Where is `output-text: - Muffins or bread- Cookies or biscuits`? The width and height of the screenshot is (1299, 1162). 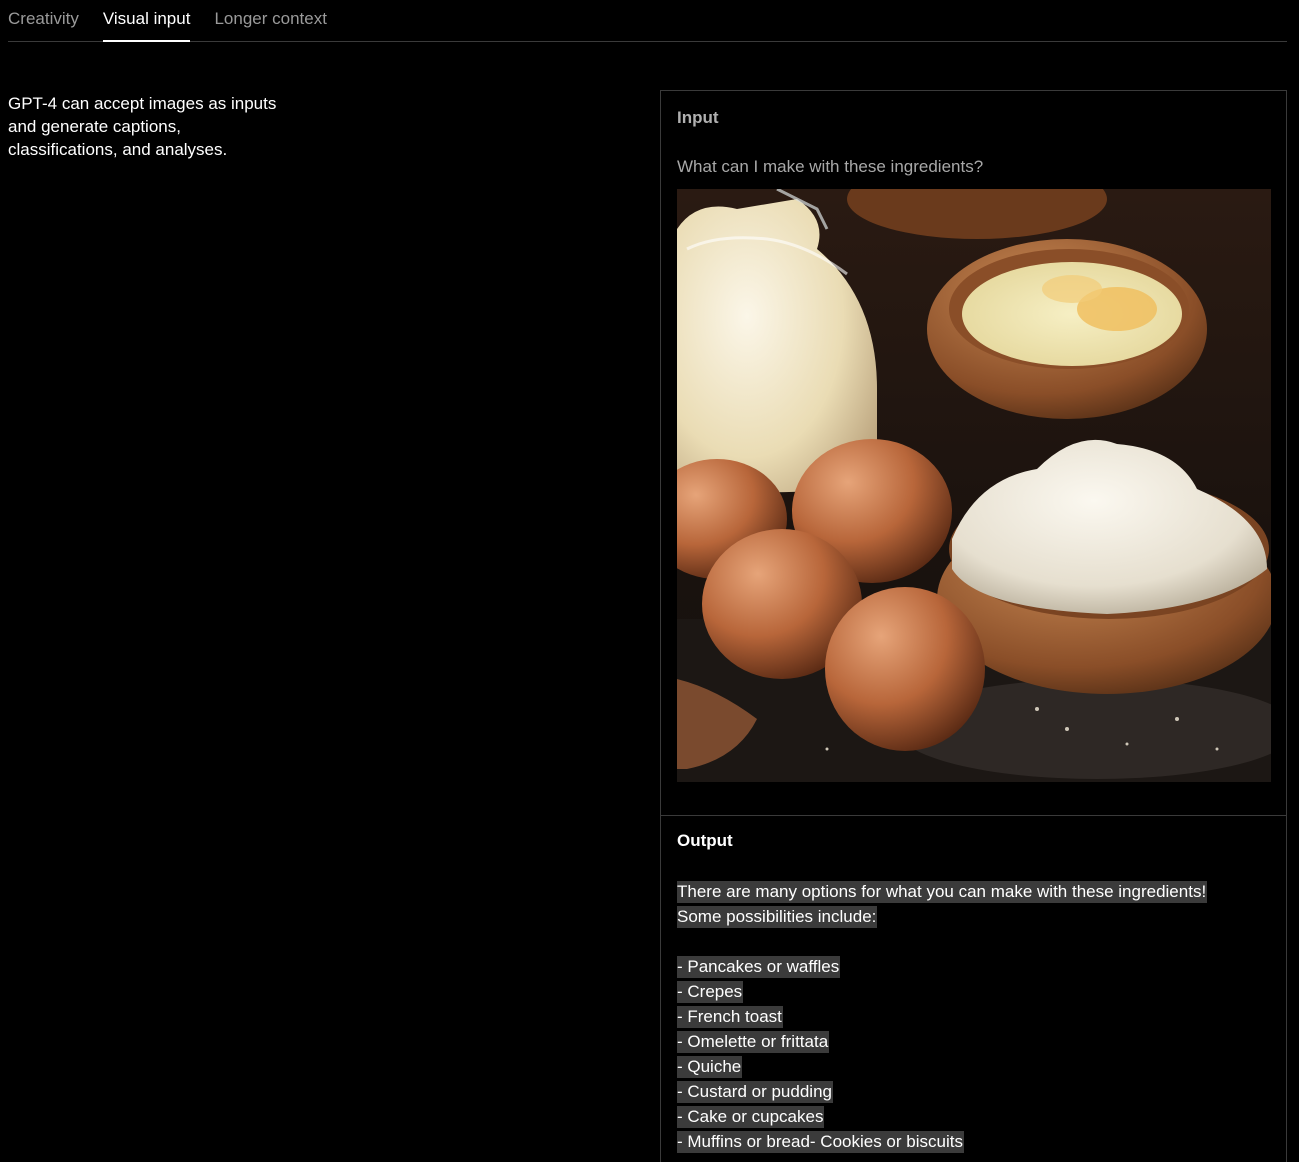 output-text: - Muffins or bread- Cookies or biscuits is located at coordinates (820, 1142).